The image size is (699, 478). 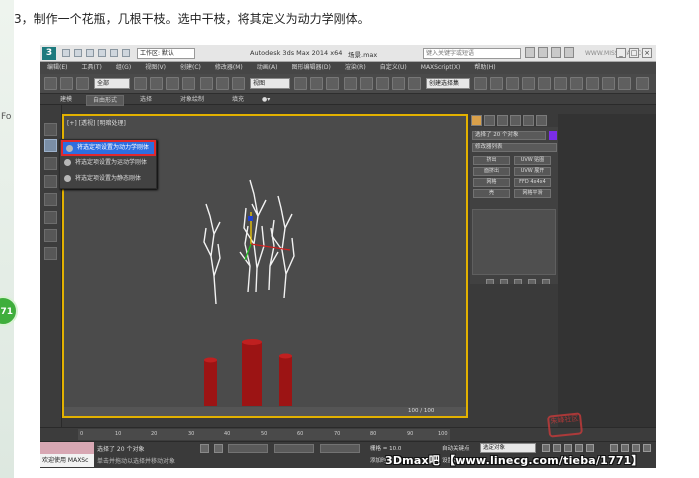 I want to click on align-icon, so click(x=496, y=83).